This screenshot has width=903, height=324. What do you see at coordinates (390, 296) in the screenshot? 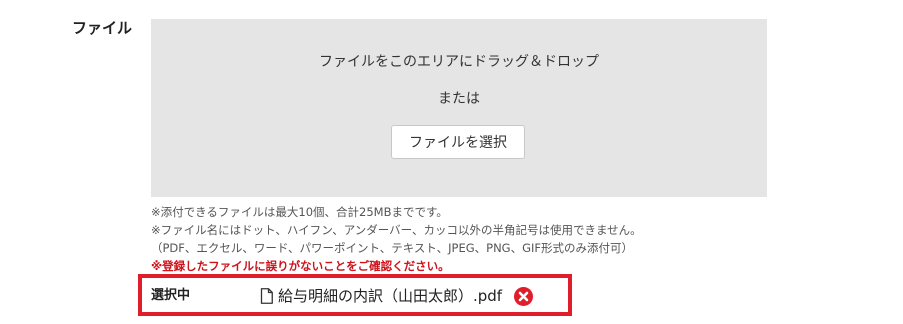
I see `selected-file-name: 給与明細の内訳（山田太郎）.pdf` at bounding box center [390, 296].